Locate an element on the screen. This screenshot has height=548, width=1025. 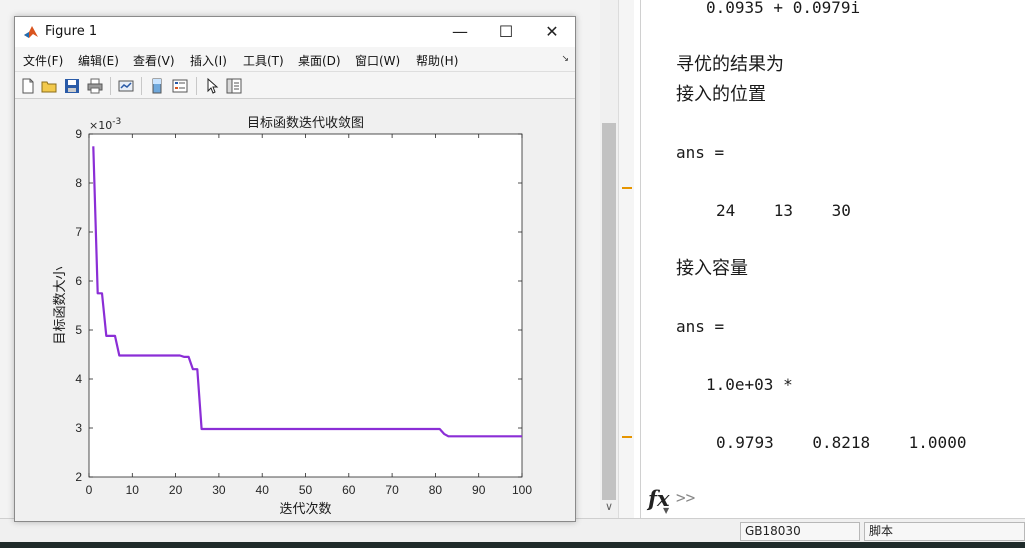
print-icon is located at coordinates (95, 86).